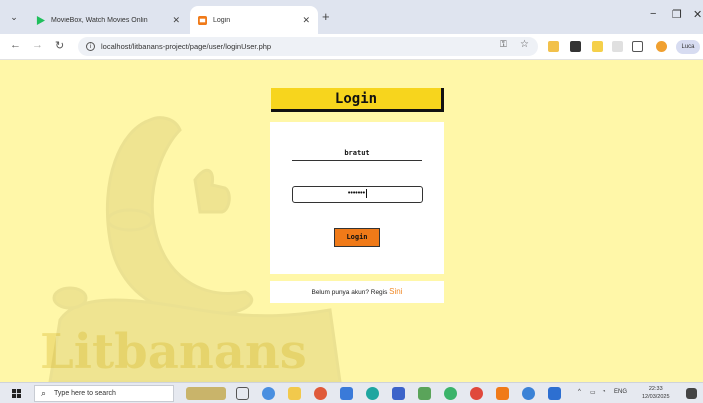  What do you see at coordinates (372, 393) in the screenshot?
I see `edge-icon` at bounding box center [372, 393].